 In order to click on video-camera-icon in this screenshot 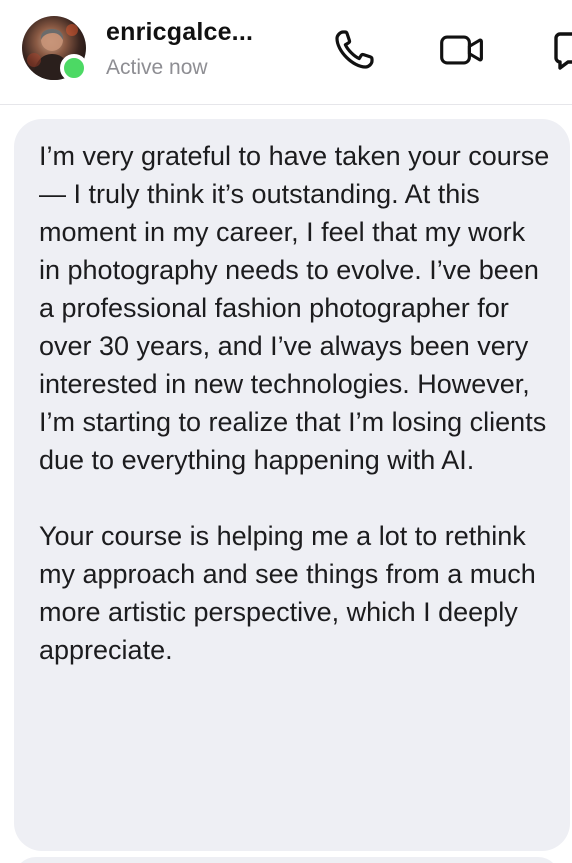, I will do `click(461, 50)`.